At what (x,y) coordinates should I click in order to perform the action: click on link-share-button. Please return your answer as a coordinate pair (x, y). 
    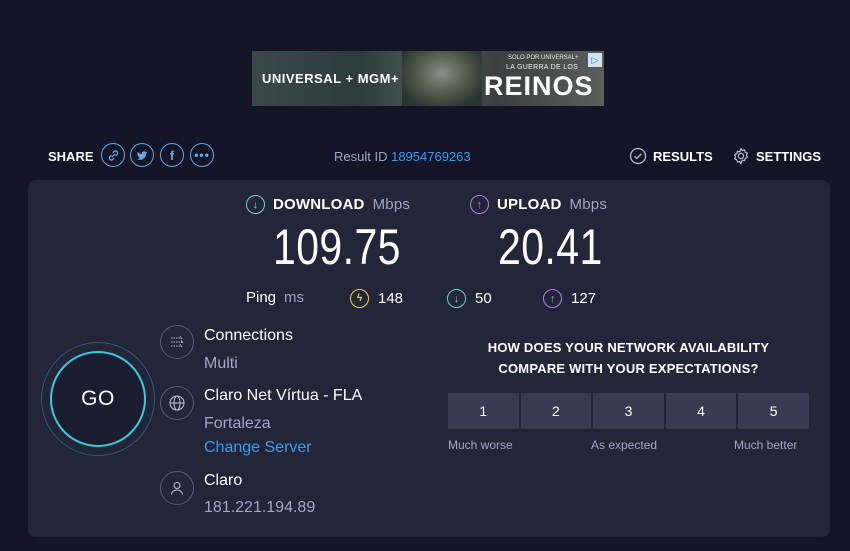
    Looking at the image, I should click on (113, 155).